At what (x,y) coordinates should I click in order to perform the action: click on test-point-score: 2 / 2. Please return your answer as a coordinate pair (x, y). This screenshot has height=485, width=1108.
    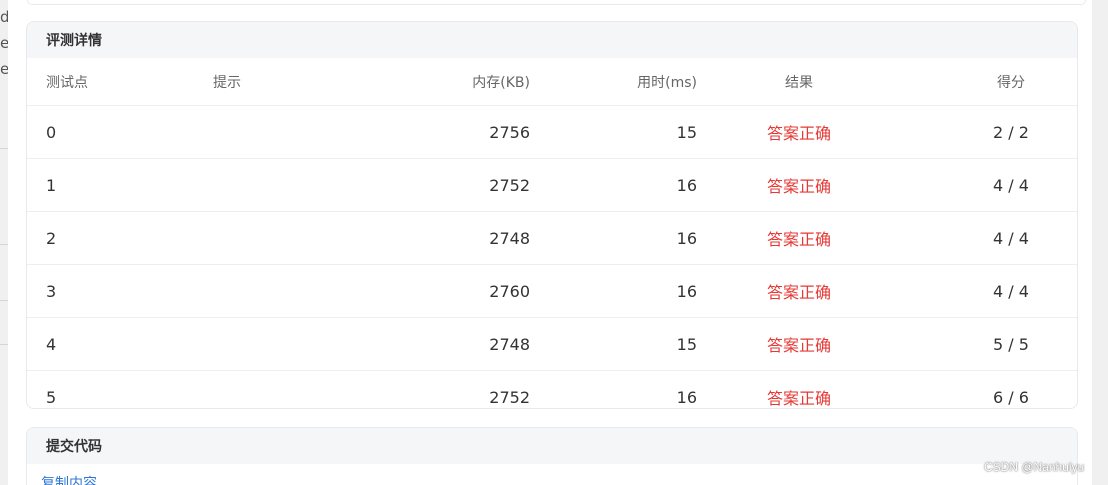
    Looking at the image, I should click on (988, 132).